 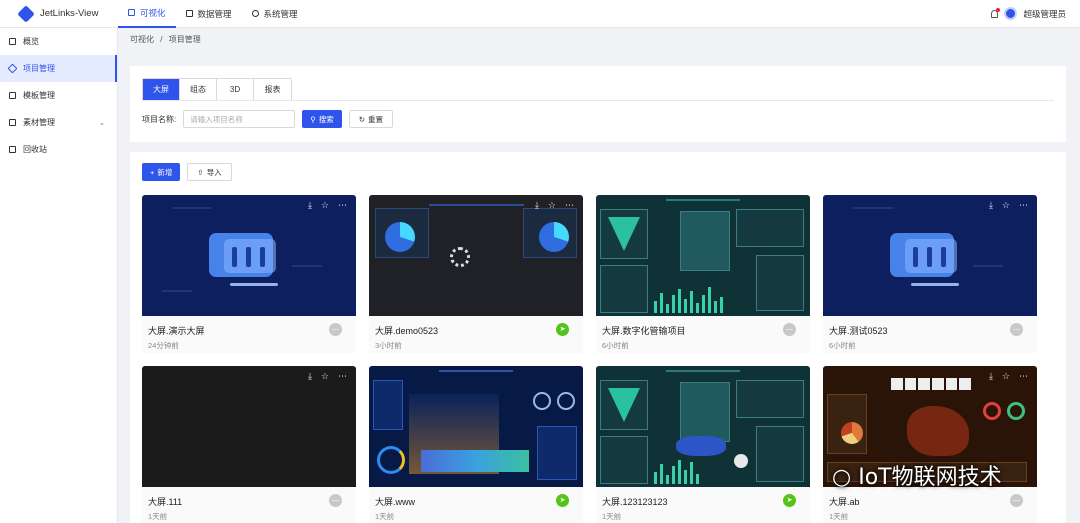 I want to click on project-title: 大屏.测试0523, so click(x=858, y=331).